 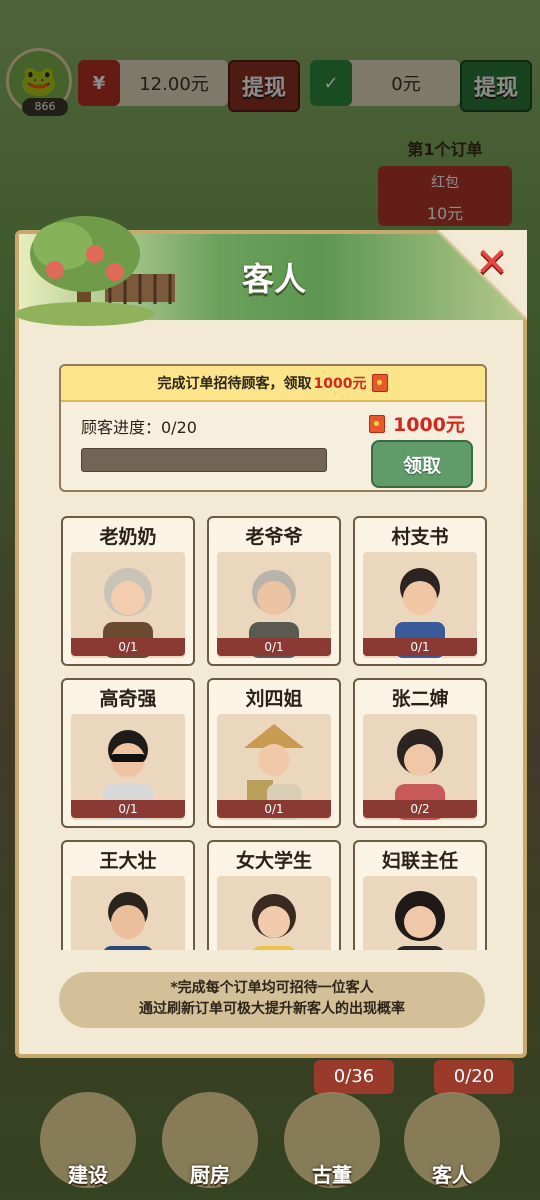 I want to click on nav-guests-label: 客人, so click(x=452, y=1175).